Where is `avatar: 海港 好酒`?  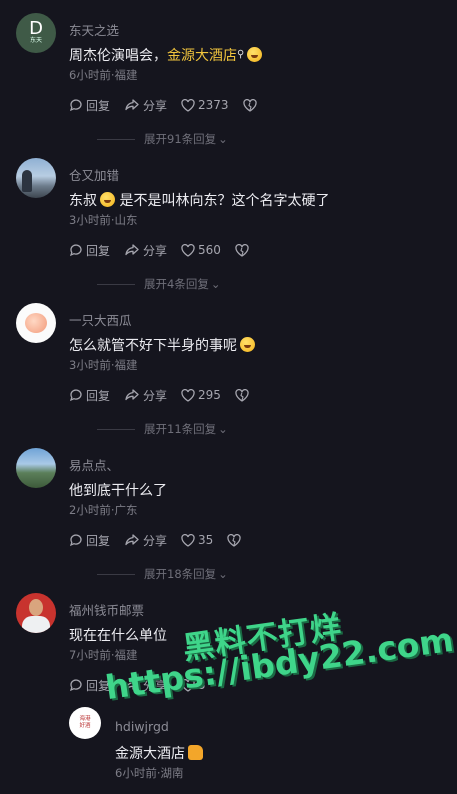
avatar: 海港 好酒 is located at coordinates (85, 723).